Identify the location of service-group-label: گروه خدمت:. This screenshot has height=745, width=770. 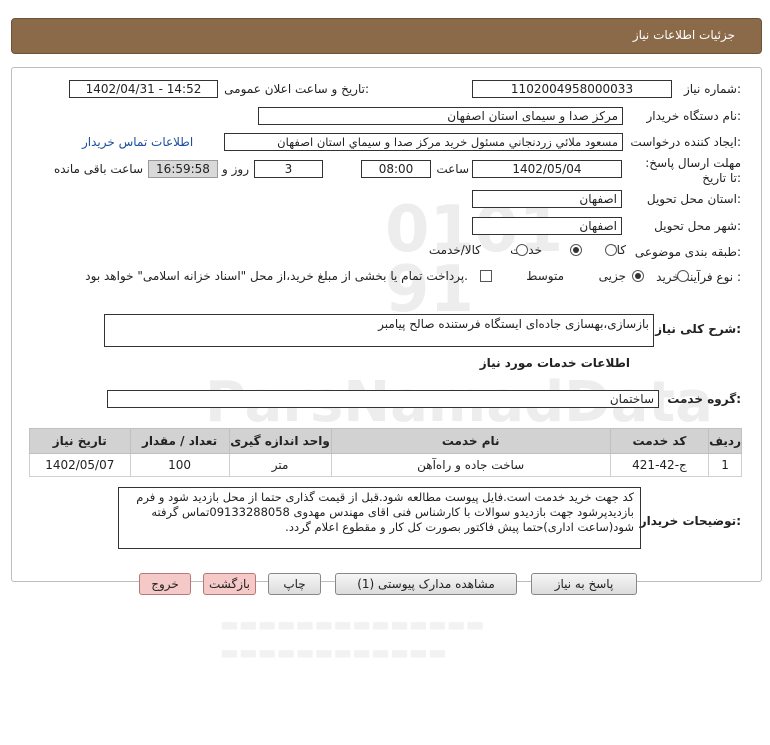
(704, 399).